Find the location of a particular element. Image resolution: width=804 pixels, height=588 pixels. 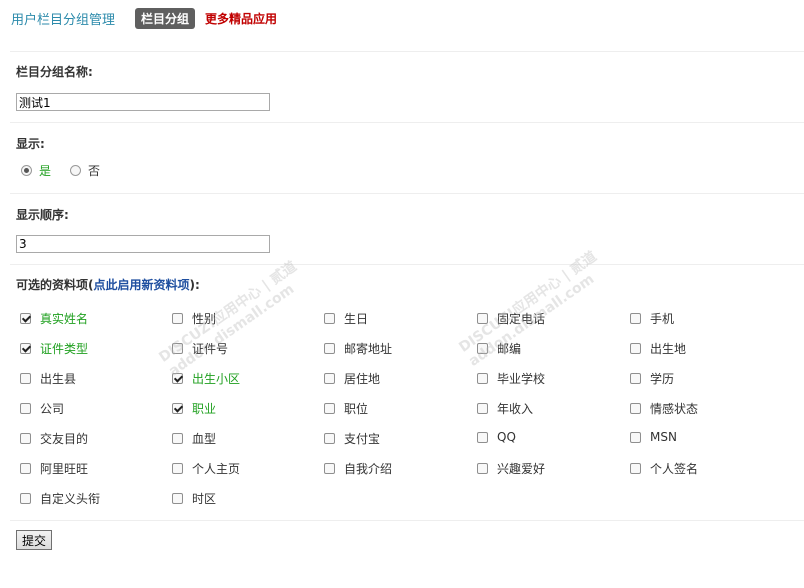

options-label-suffix: ): is located at coordinates (194, 285).